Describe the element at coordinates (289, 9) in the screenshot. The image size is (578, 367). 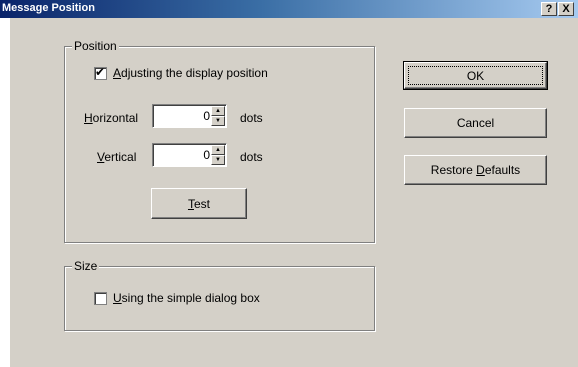
I see `title-bar: Message Position ? X` at that location.